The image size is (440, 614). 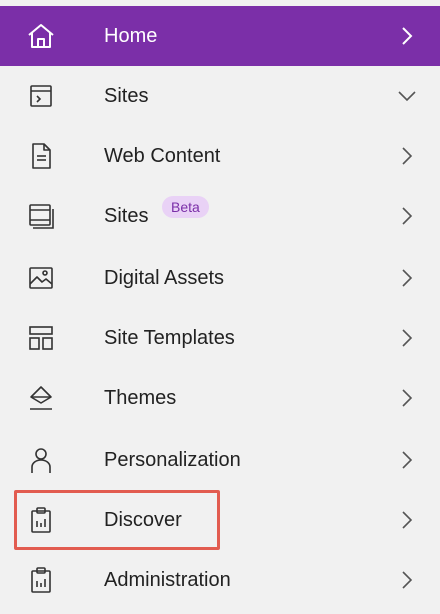 What do you see at coordinates (220, 96) in the screenshot?
I see `menu-item-sites: Sites` at bounding box center [220, 96].